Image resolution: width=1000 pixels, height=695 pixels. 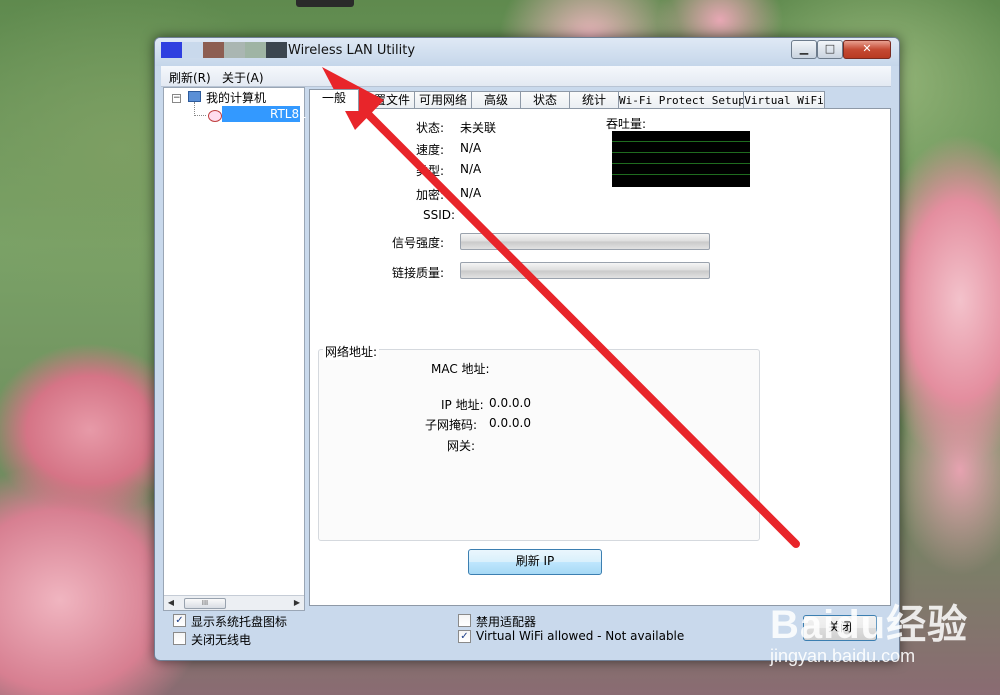 What do you see at coordinates (869, 625) in the screenshot?
I see `watermark-logo: Baidu经验` at bounding box center [869, 625].